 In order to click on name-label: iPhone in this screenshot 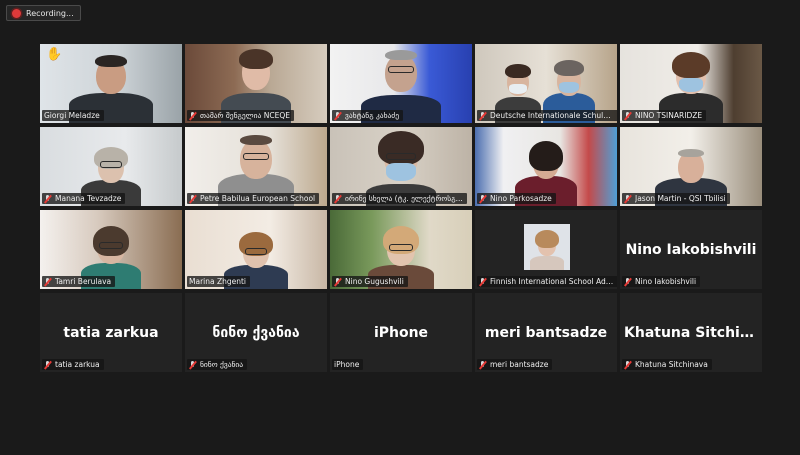, I will do `click(348, 364)`.